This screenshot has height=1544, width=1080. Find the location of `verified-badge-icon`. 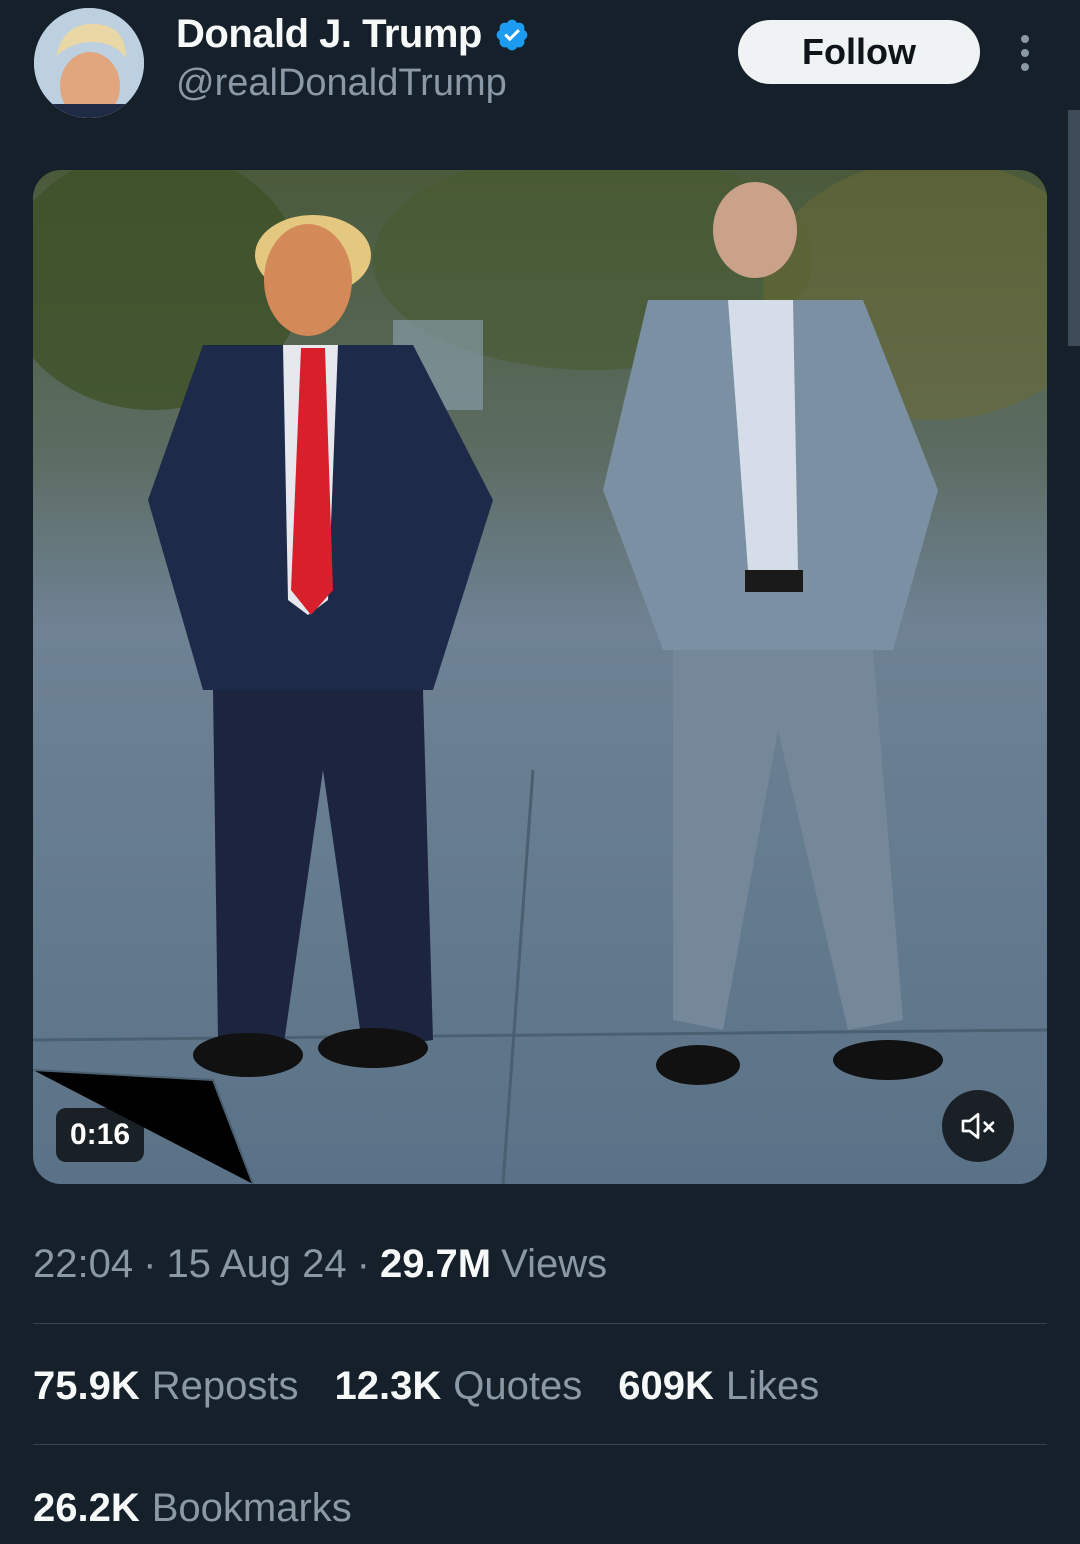

verified-badge-icon is located at coordinates (512, 34).